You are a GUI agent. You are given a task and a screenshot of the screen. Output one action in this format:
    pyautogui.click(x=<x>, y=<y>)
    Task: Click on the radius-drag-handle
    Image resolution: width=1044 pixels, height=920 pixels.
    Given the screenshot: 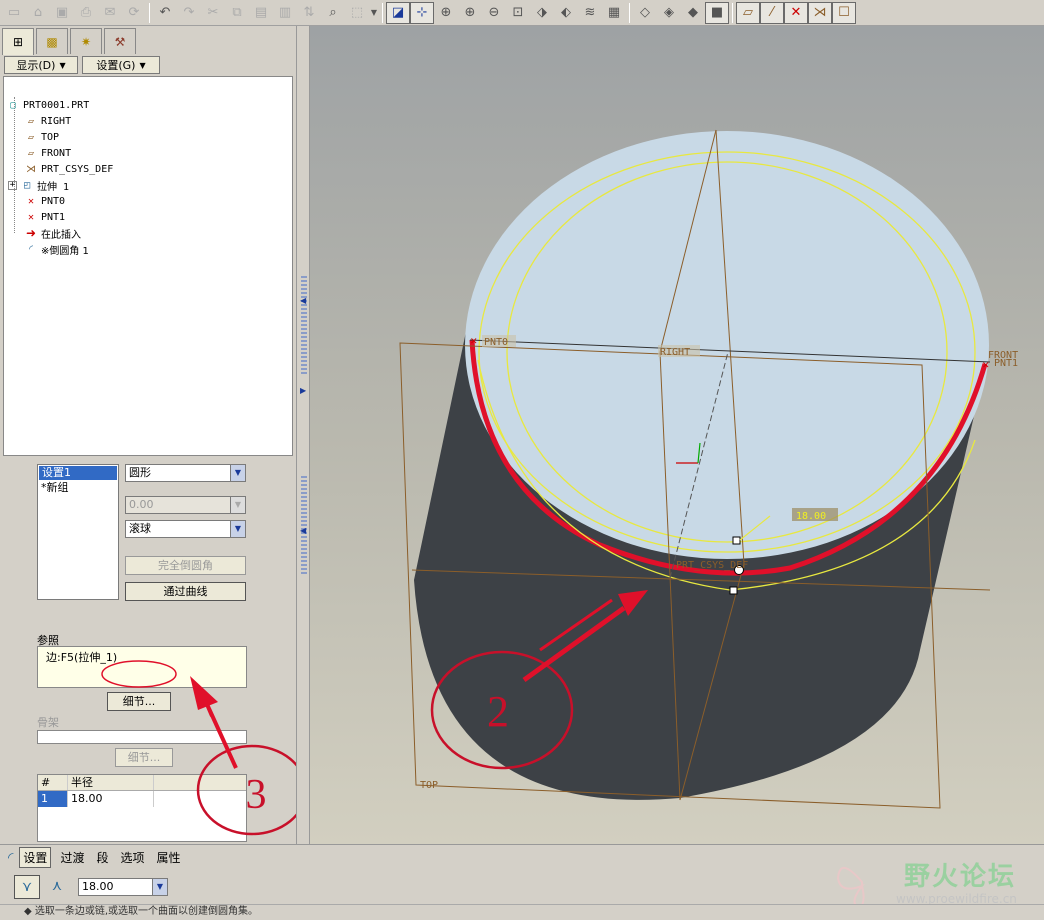 What is the action you would take?
    pyautogui.click(x=736, y=540)
    